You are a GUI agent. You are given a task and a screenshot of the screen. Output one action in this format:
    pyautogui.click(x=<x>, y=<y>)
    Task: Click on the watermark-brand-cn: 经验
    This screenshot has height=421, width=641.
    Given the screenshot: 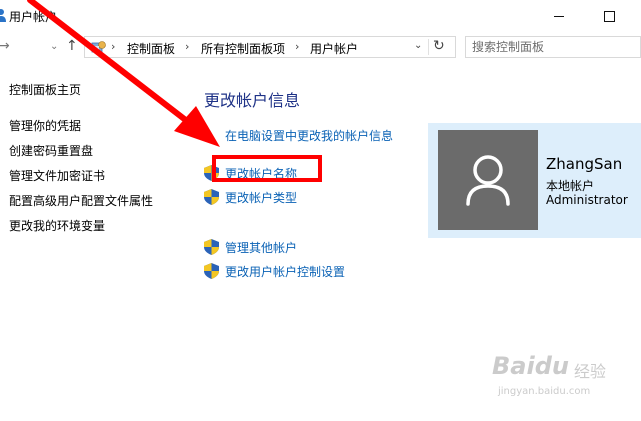 What is the action you would take?
    pyautogui.click(x=590, y=371)
    